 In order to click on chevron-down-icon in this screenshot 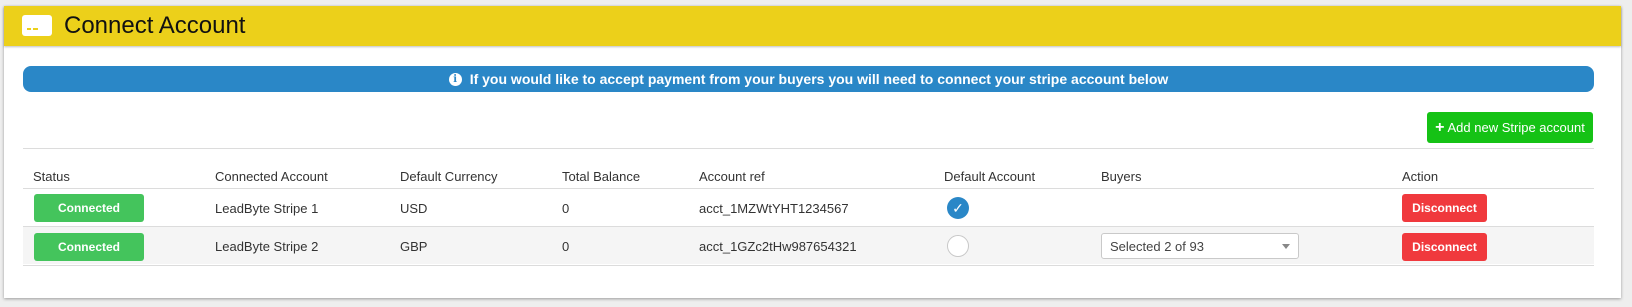, I will do `click(1286, 246)`.